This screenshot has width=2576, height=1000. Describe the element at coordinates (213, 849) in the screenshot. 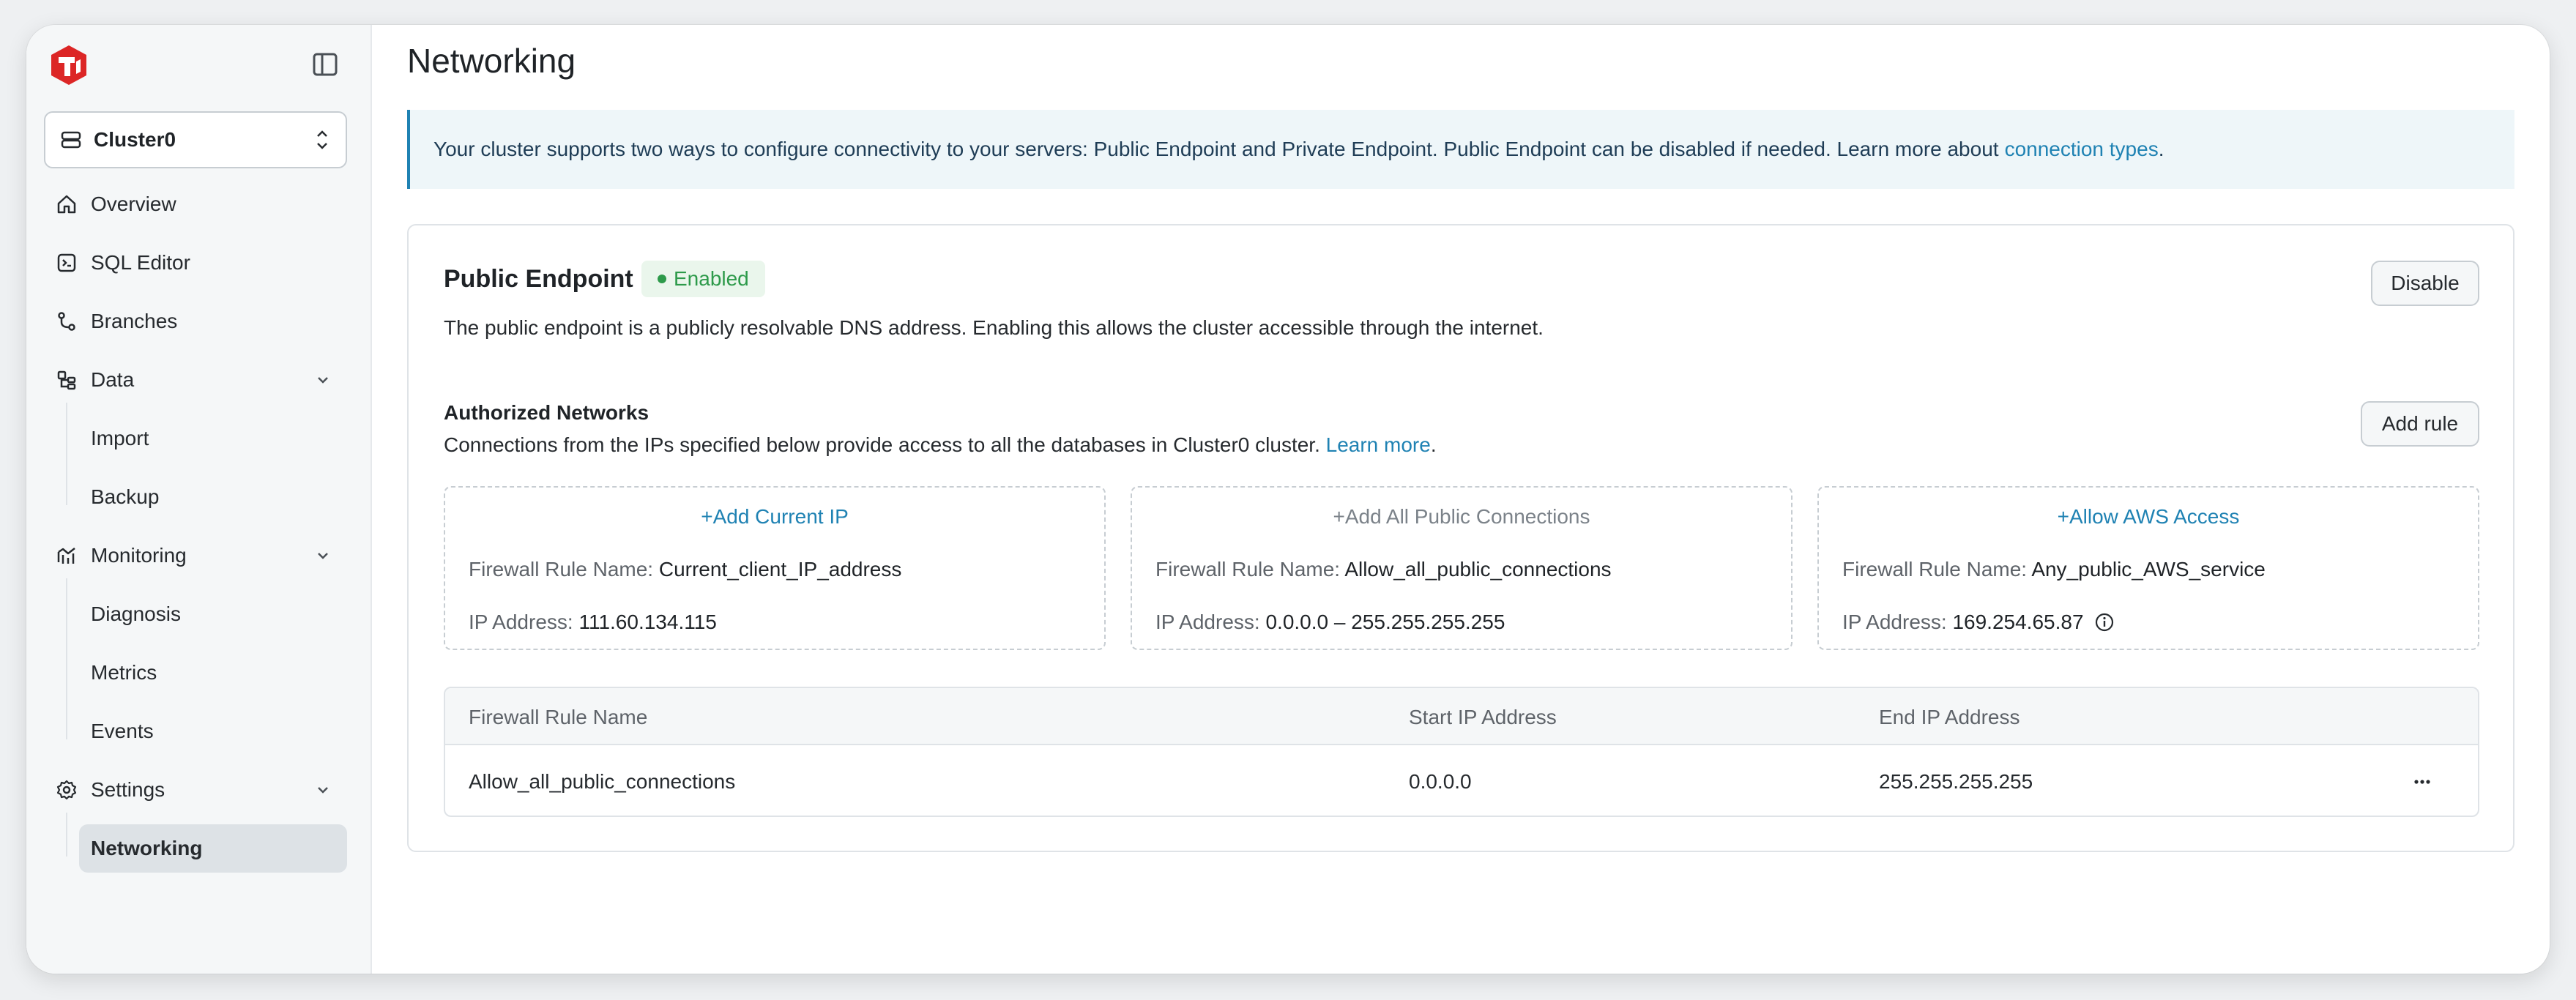

I see `sidebar-item-networking: Networking` at that location.